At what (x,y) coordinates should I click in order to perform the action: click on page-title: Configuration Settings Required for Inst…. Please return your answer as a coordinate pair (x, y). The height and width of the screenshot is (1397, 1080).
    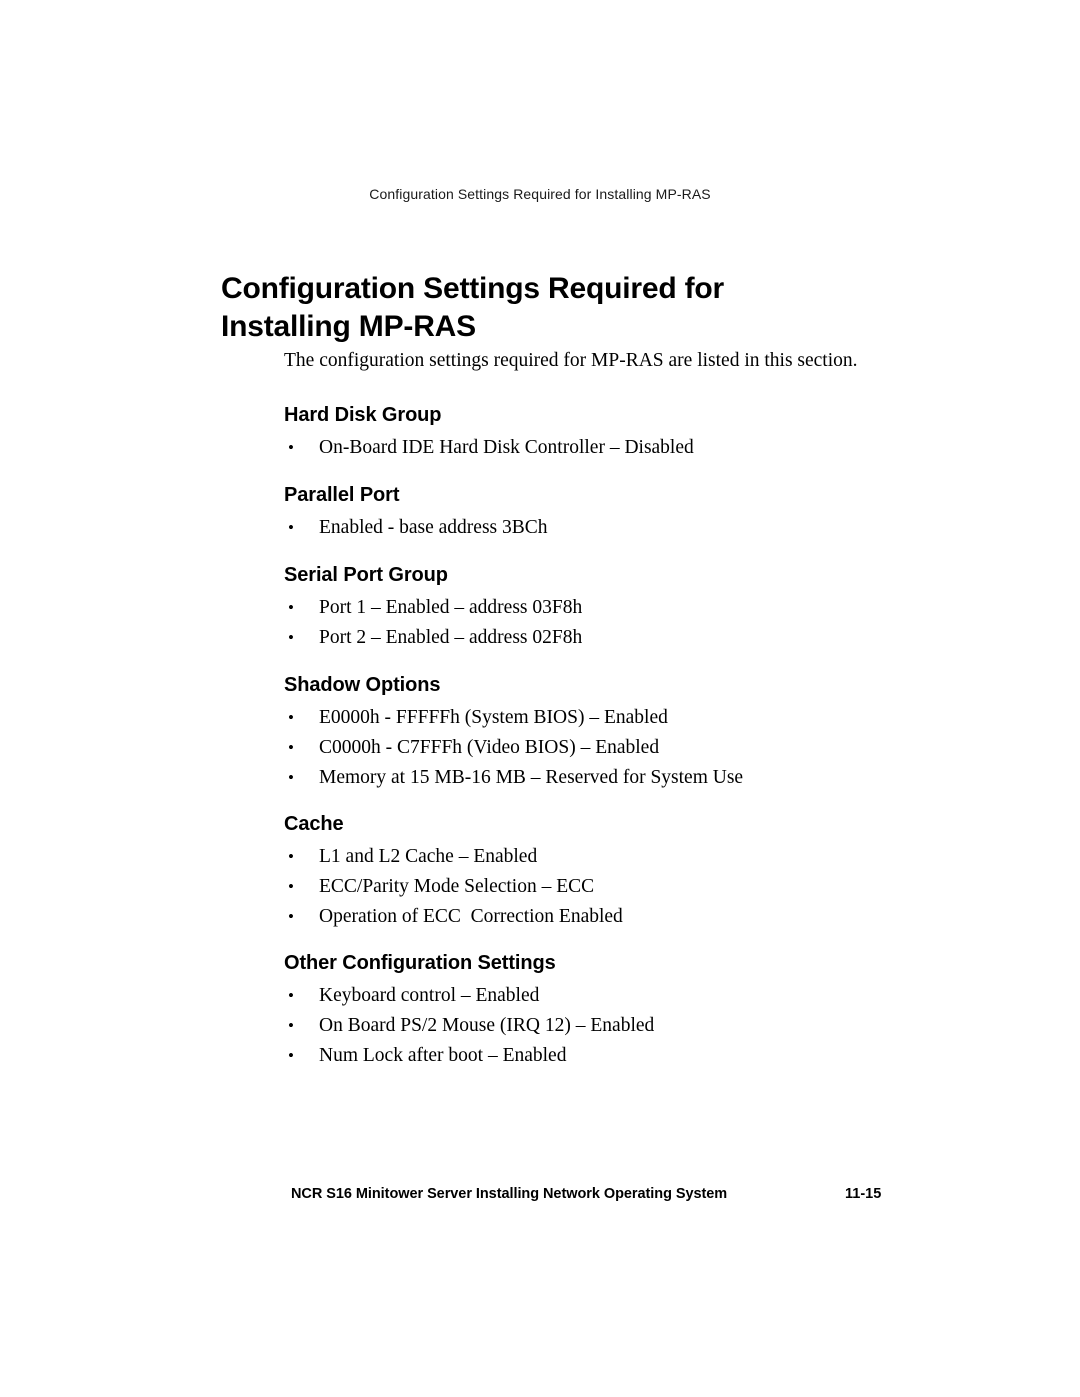
    Looking at the image, I should click on (521, 308).